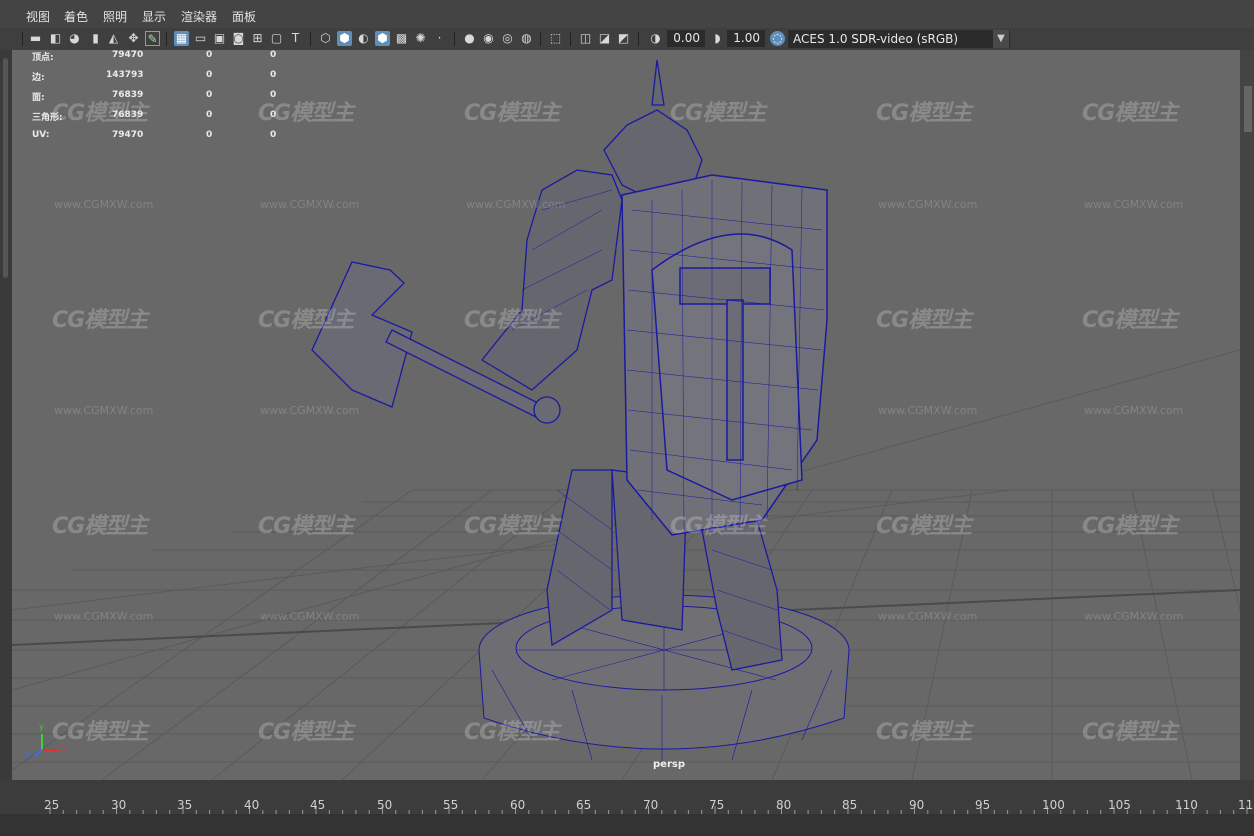 The height and width of the screenshot is (836, 1254). What do you see at coordinates (363, 38) in the screenshot?
I see `wireframe-on-shaded-icon: ◐` at bounding box center [363, 38].